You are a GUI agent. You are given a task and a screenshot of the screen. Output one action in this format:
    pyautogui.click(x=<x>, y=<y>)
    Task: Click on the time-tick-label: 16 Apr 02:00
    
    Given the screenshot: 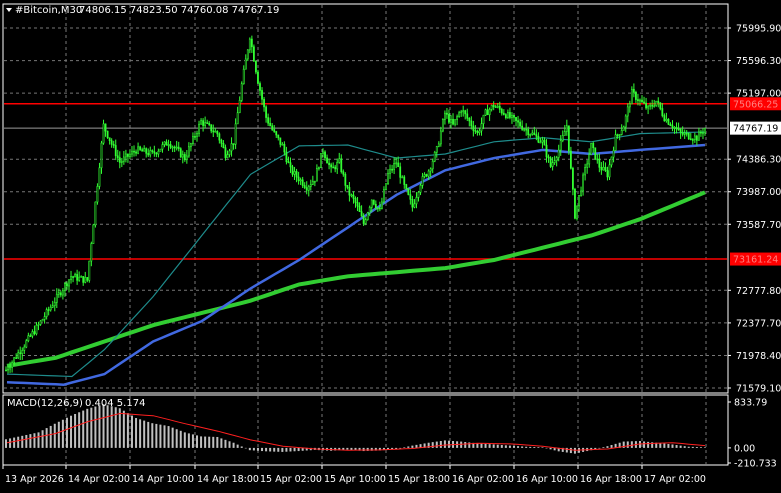 What is the action you would take?
    pyautogui.click(x=483, y=479)
    